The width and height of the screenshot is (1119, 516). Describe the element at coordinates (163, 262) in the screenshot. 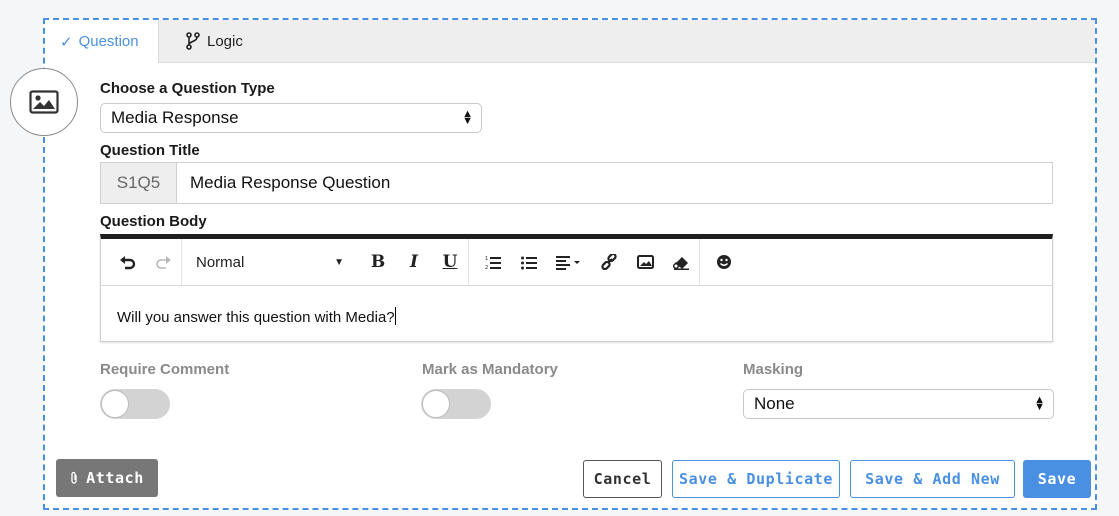

I see `redo-icon` at that location.